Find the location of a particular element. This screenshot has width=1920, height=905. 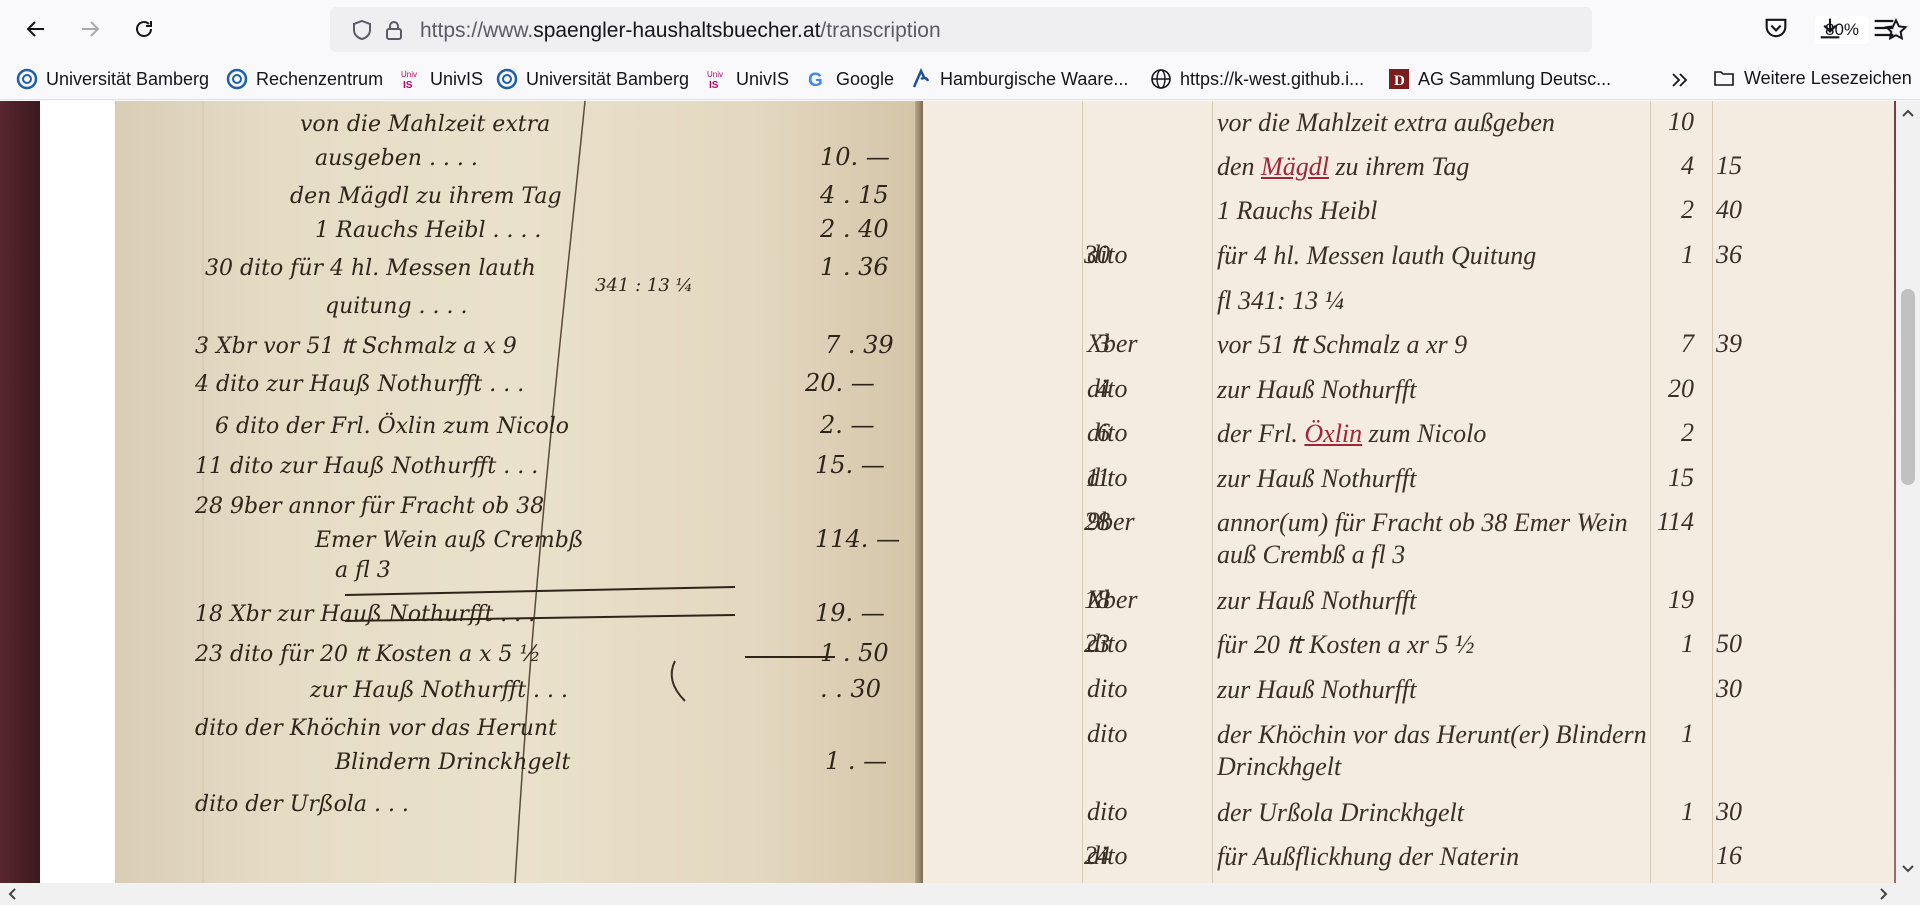

svg-text: IS is located at coordinates (408, 85).